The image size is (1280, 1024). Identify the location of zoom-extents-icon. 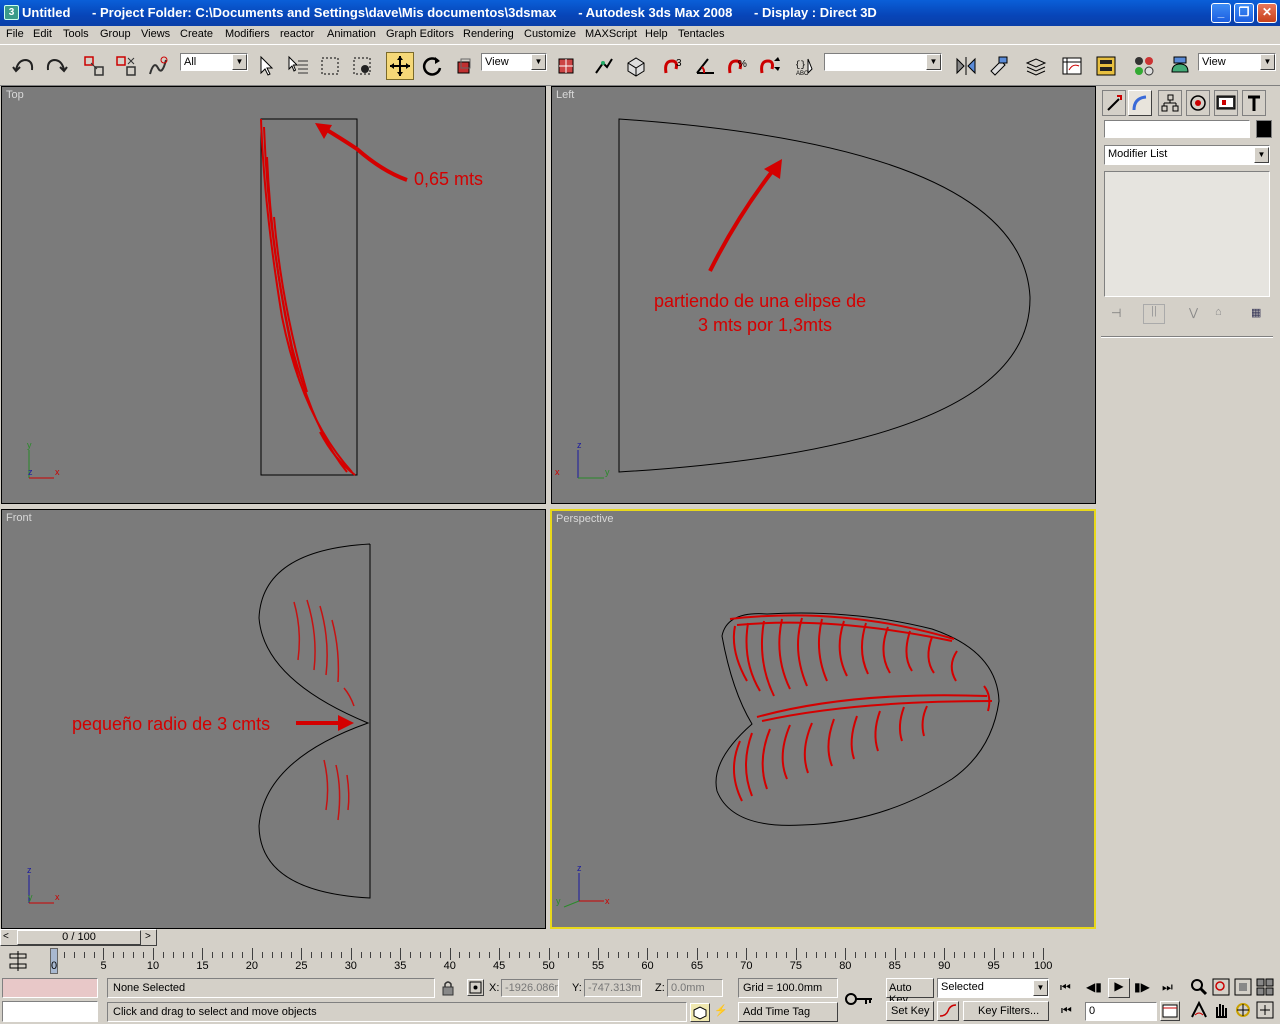
(1243, 988).